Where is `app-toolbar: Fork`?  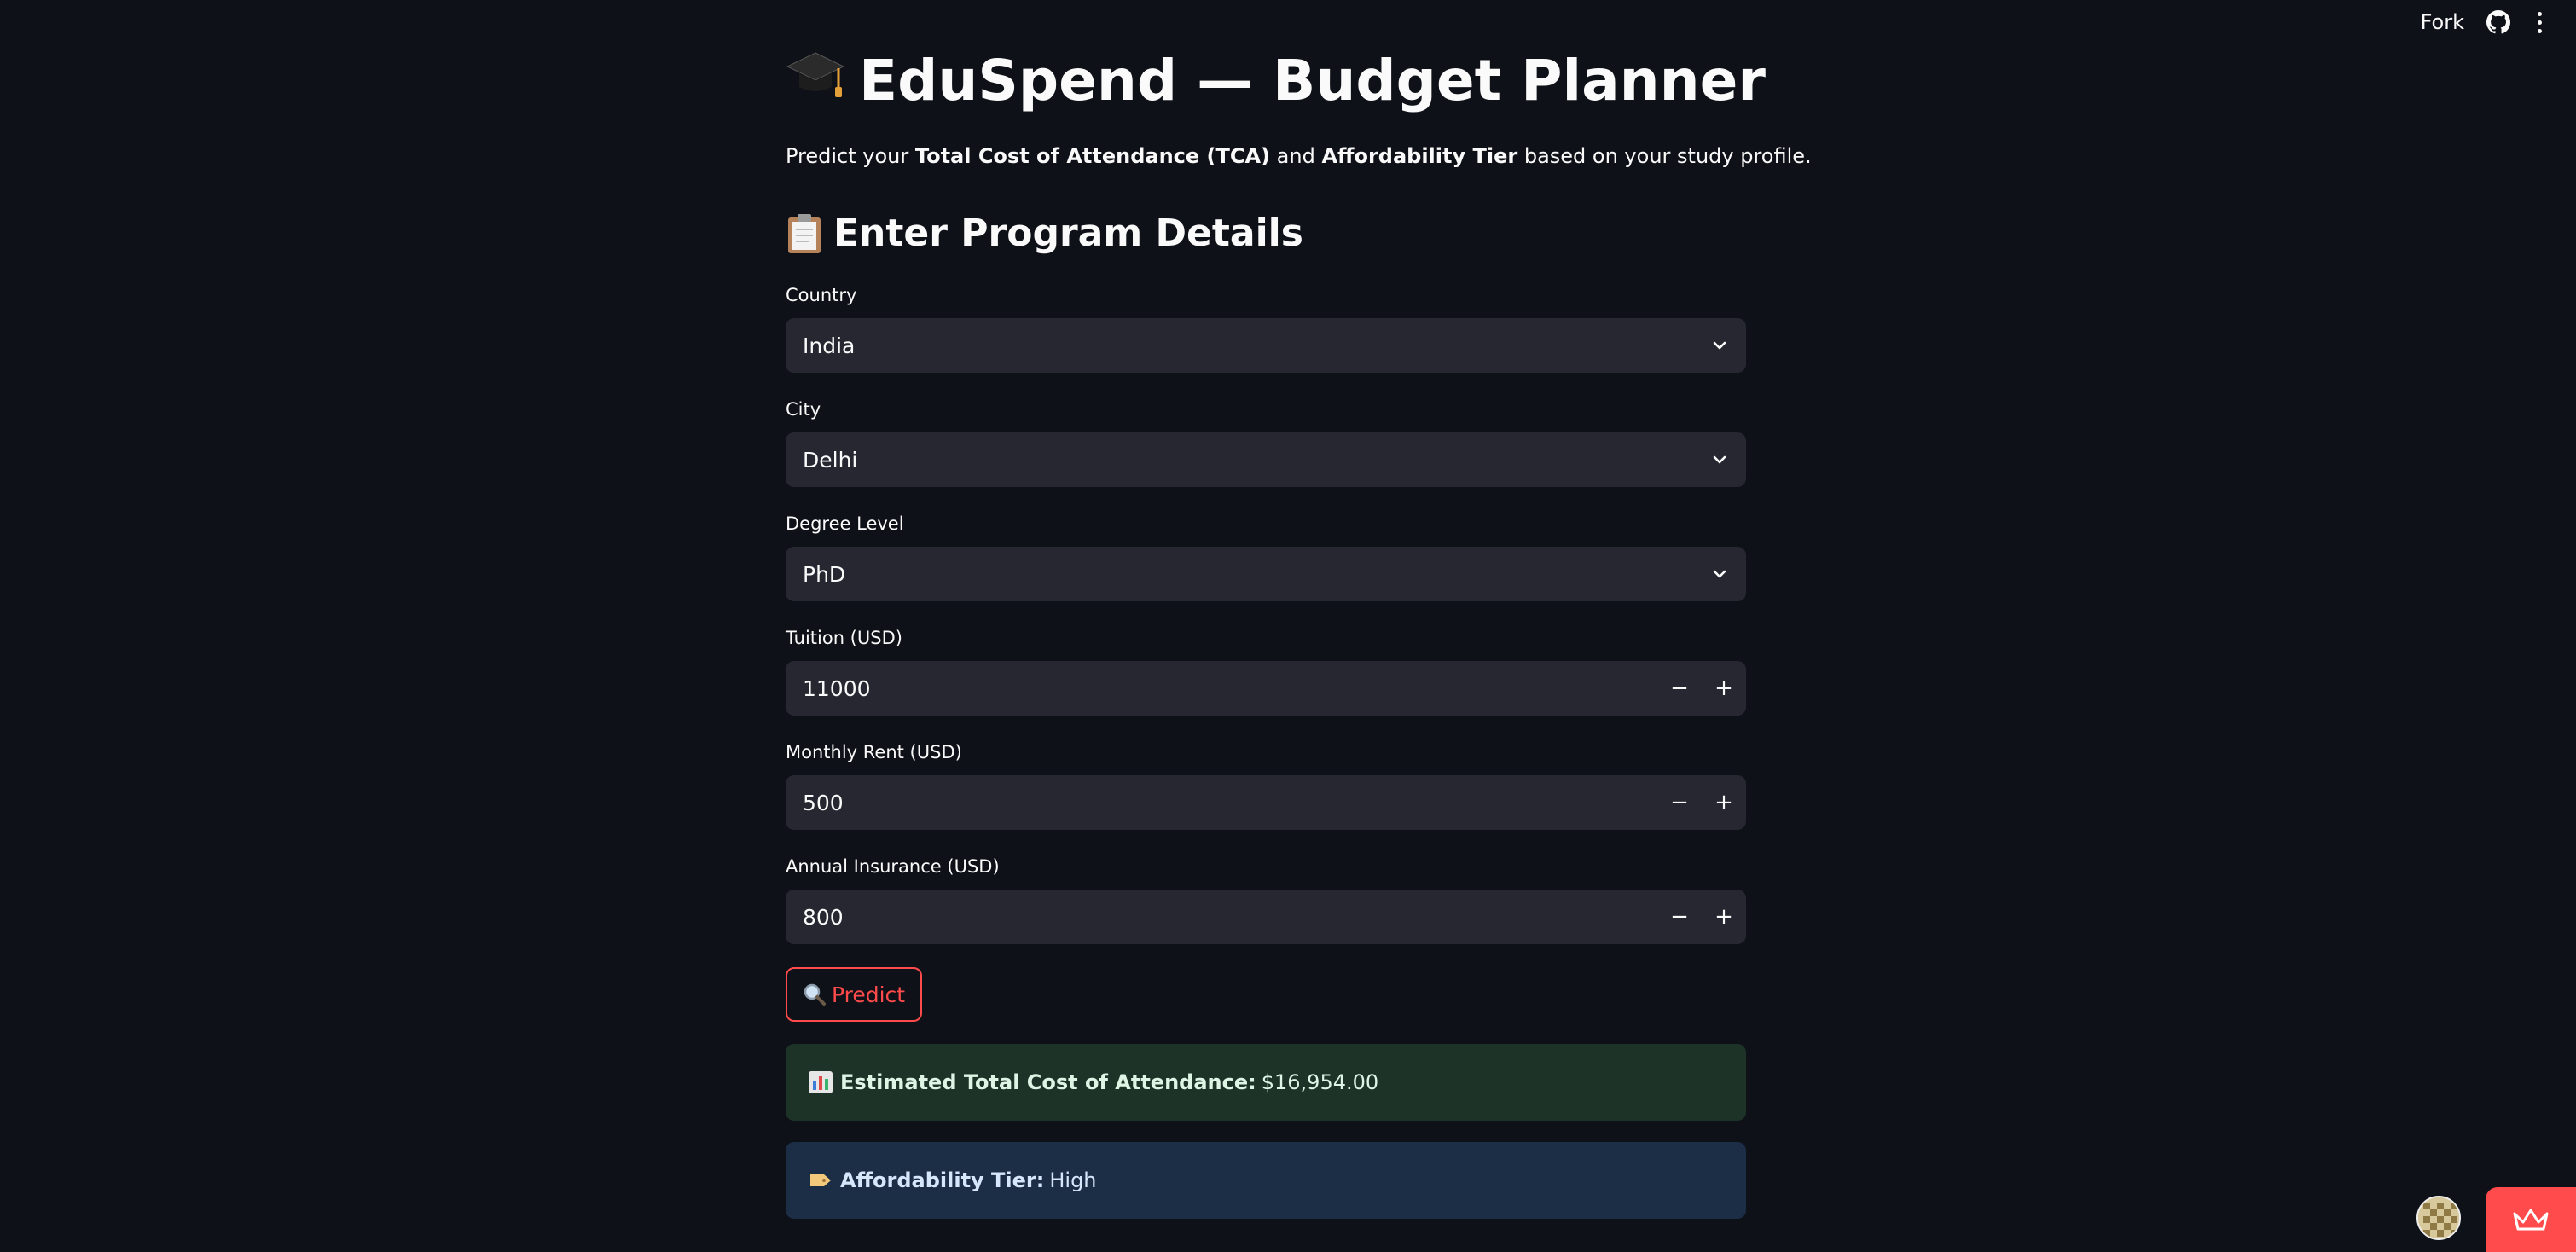
app-toolbar: Fork is located at coordinates (2498, 22).